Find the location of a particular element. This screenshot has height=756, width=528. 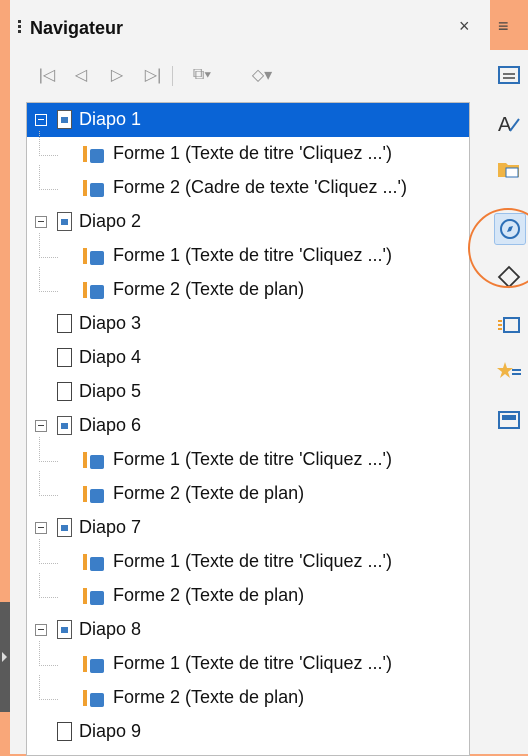

tree-item-label: Diapo 8 is located at coordinates (110, 629).